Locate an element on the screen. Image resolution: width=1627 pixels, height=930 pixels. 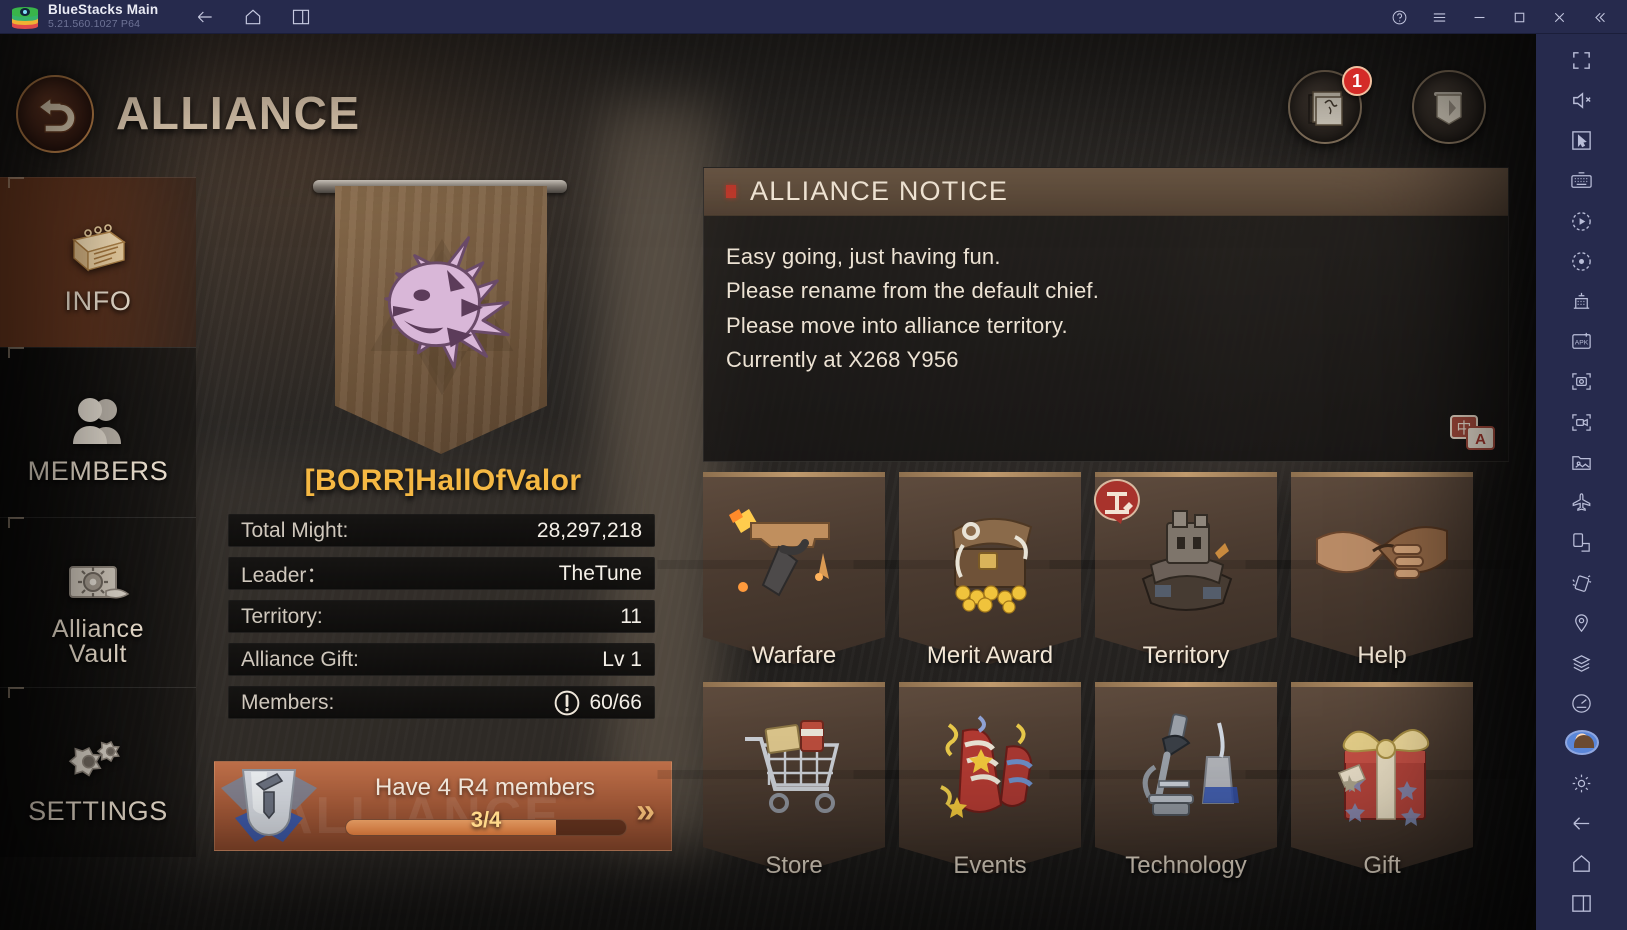
bluestacks-logo-icon is located at coordinates (25, 17).